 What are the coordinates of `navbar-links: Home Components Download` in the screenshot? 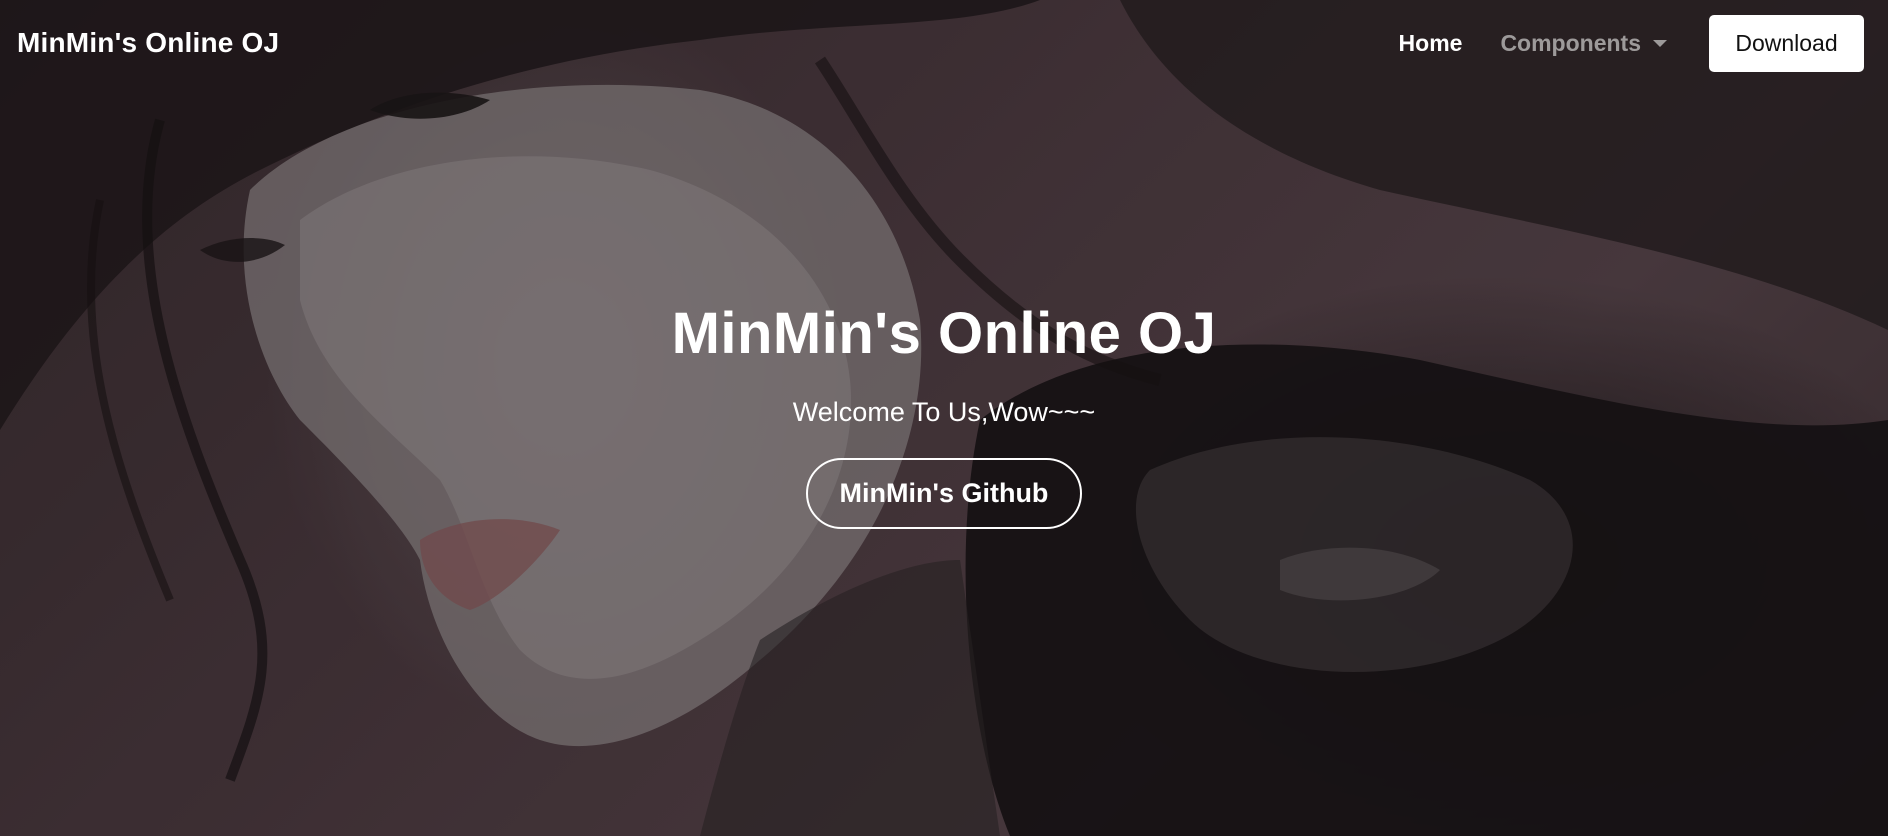 It's located at (1631, 43).